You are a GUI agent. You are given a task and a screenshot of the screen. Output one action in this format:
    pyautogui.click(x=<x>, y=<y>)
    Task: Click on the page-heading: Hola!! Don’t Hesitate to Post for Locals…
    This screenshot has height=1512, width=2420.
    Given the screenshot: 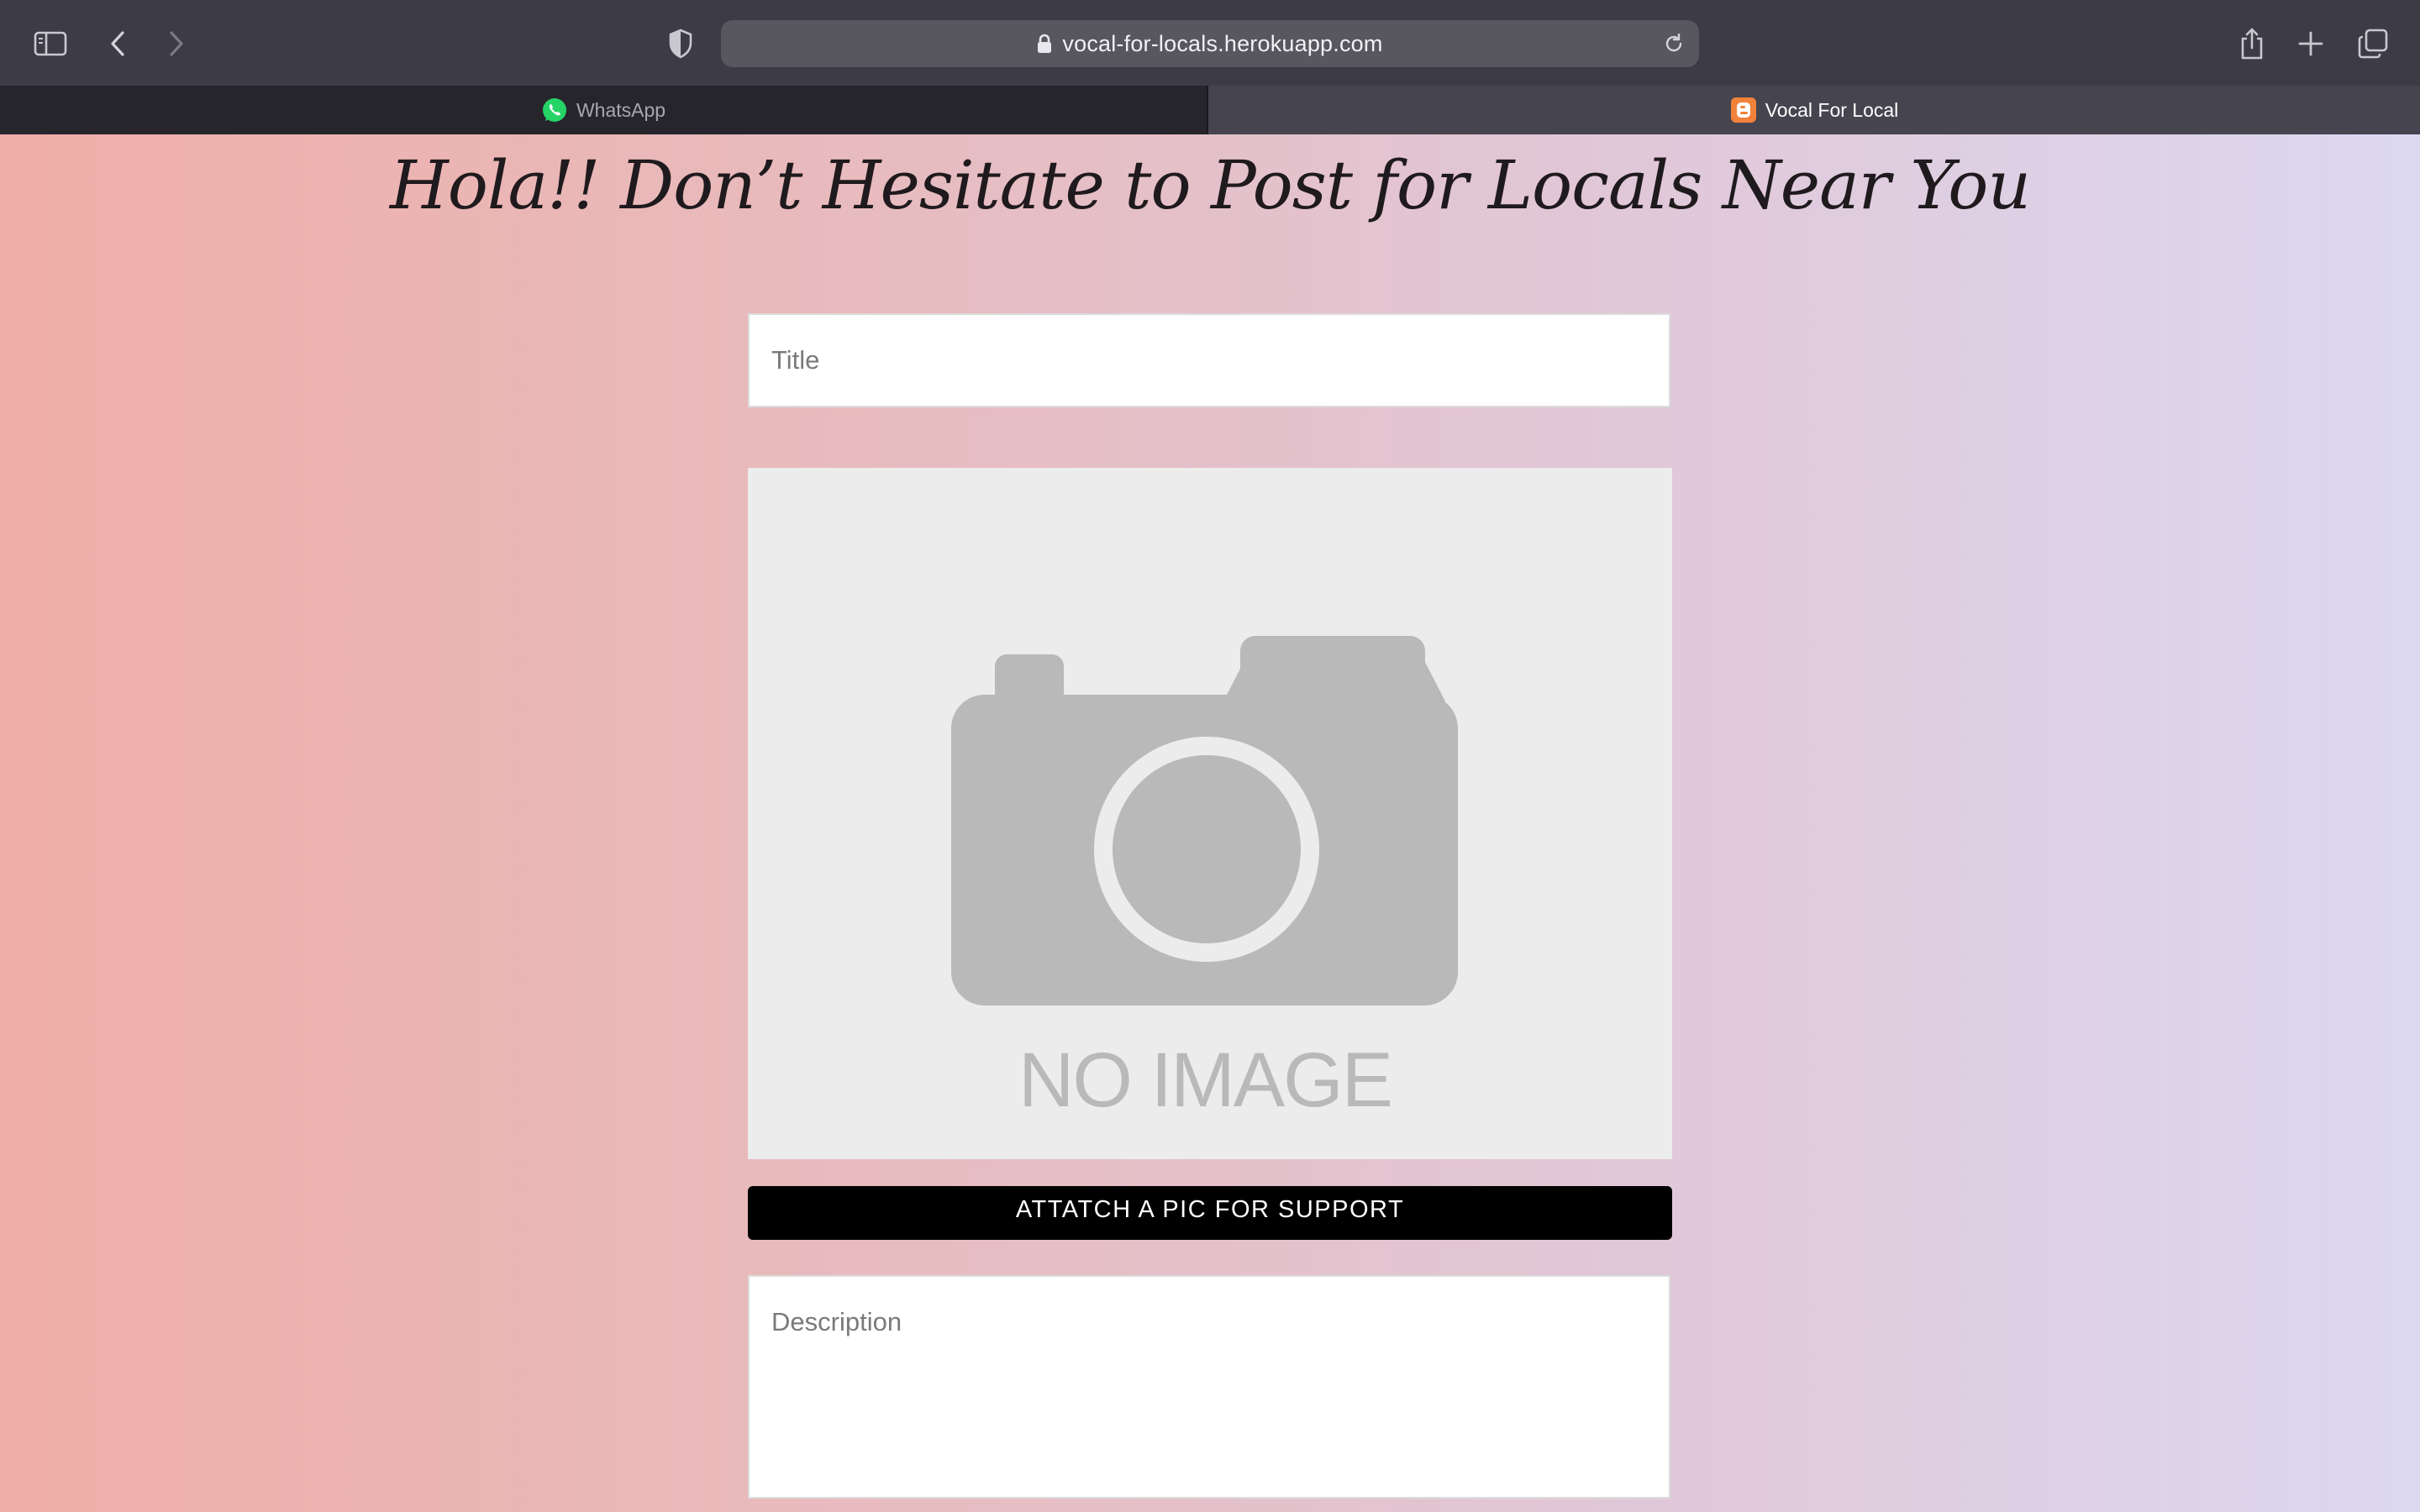 What is the action you would take?
    pyautogui.click(x=1210, y=185)
    